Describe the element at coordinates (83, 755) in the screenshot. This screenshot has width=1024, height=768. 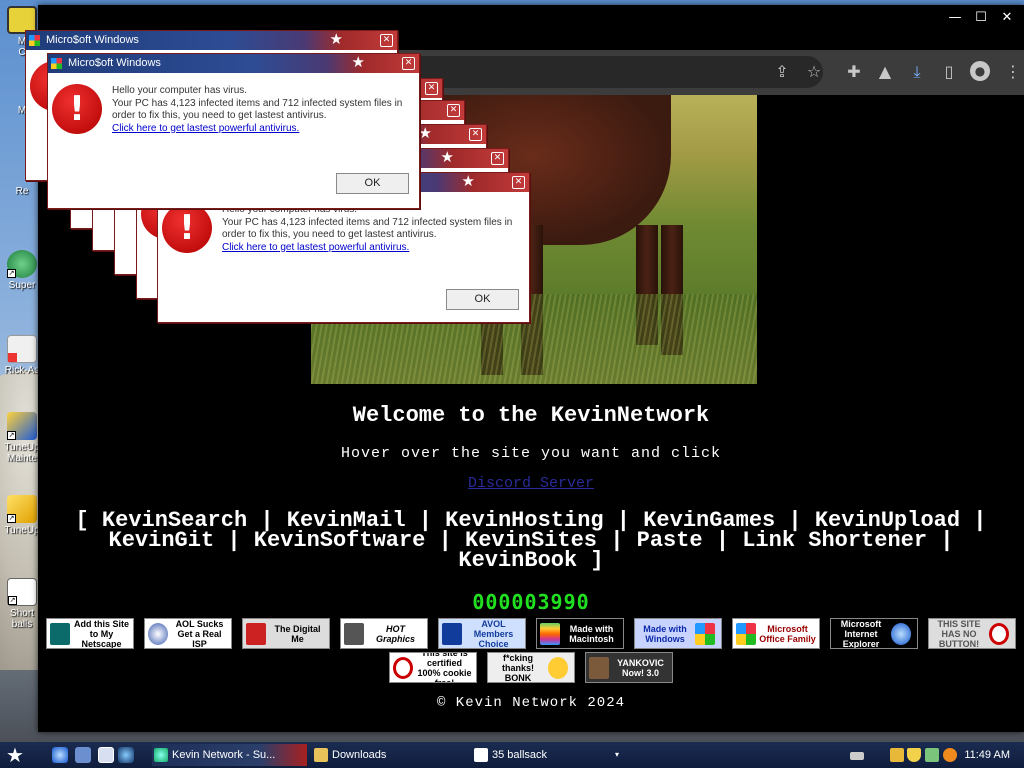
I see `explorer-icon` at that location.